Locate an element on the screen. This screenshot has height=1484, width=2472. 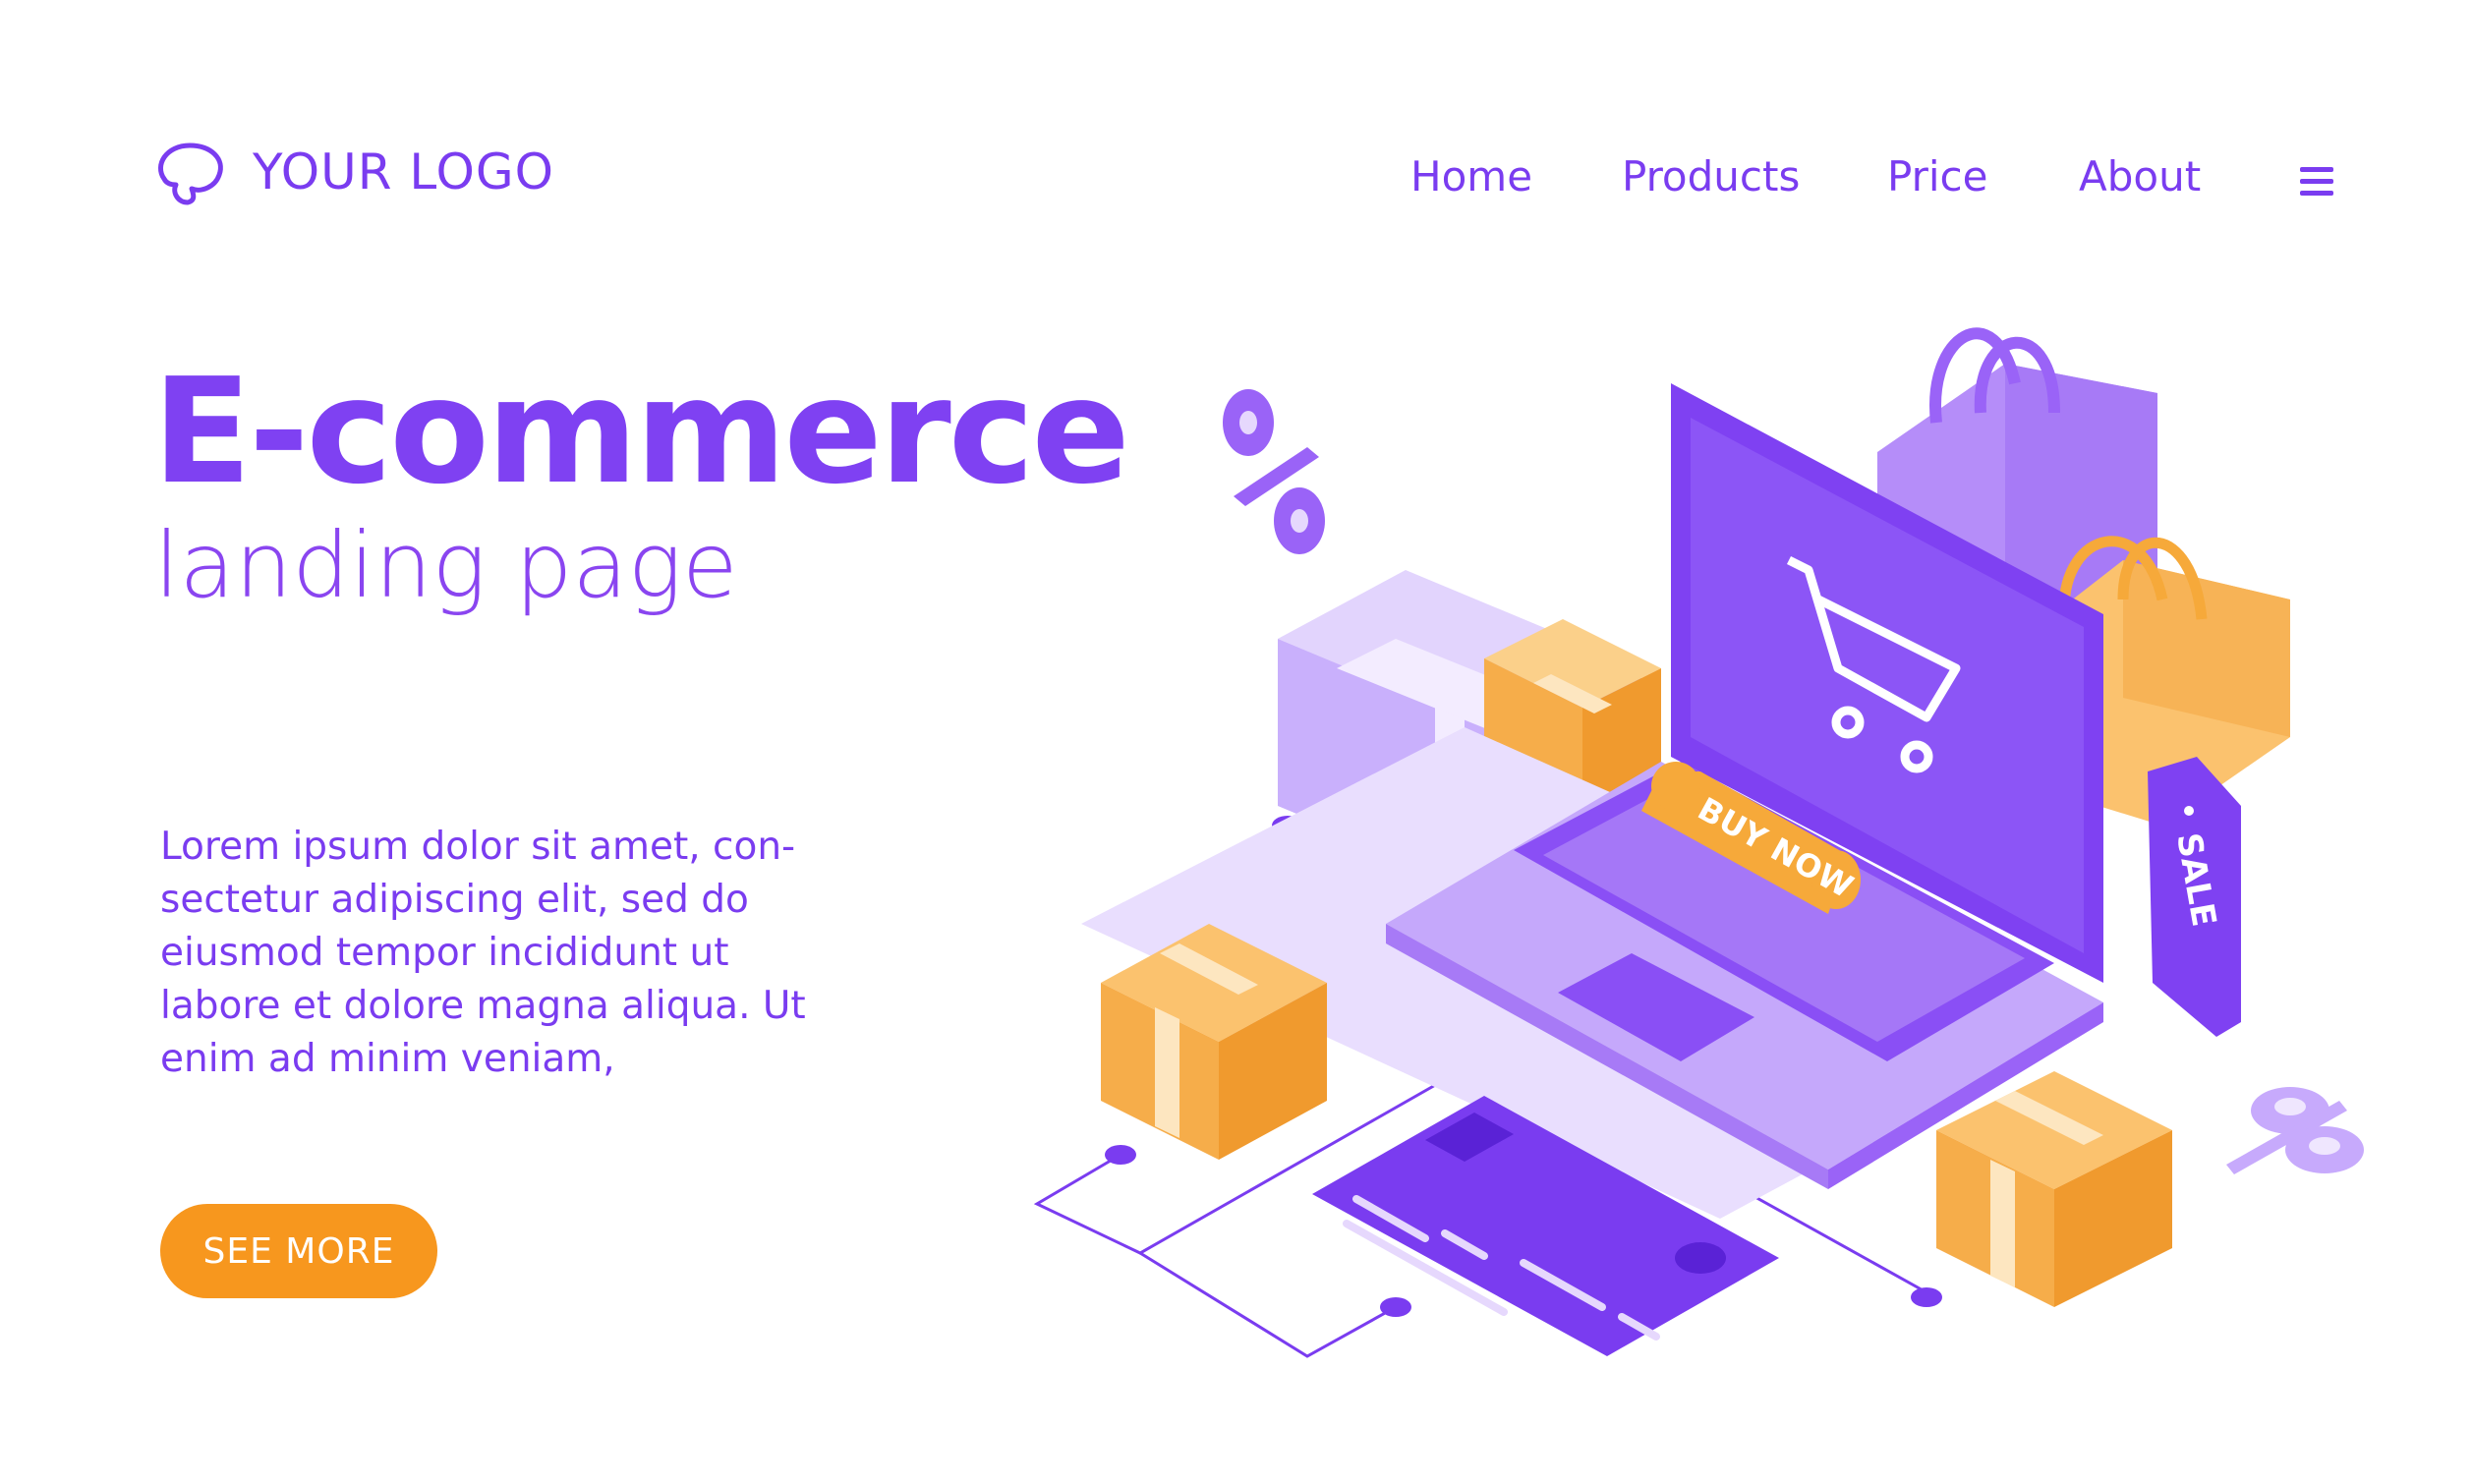
package-box is located at coordinates (2054, 1189).